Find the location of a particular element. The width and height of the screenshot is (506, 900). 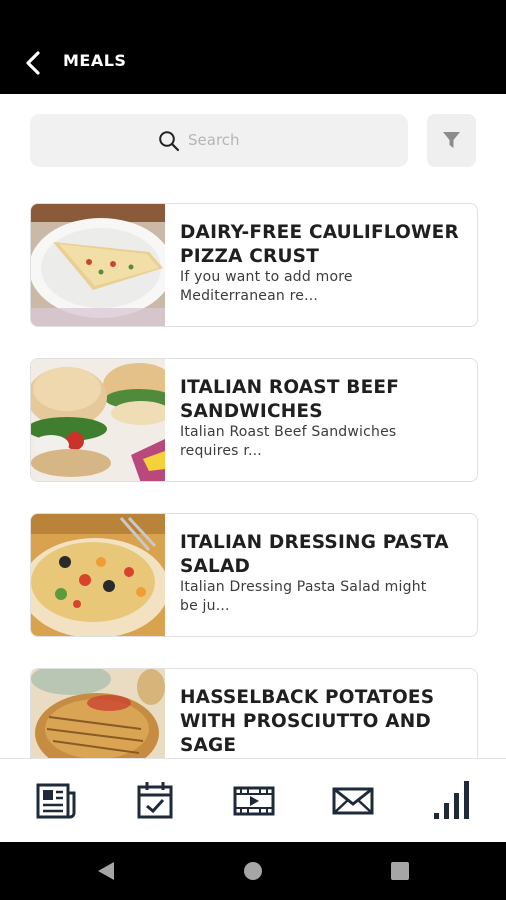

filter-icon is located at coordinates (451, 140).